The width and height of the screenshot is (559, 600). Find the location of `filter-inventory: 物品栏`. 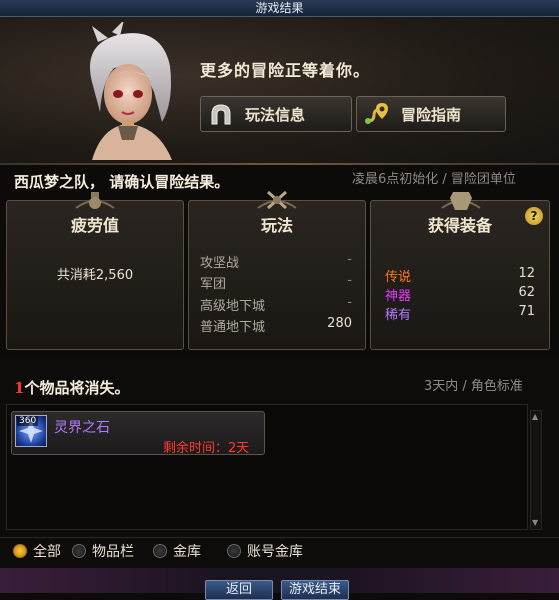

filter-inventory: 物品栏 is located at coordinates (103, 551).